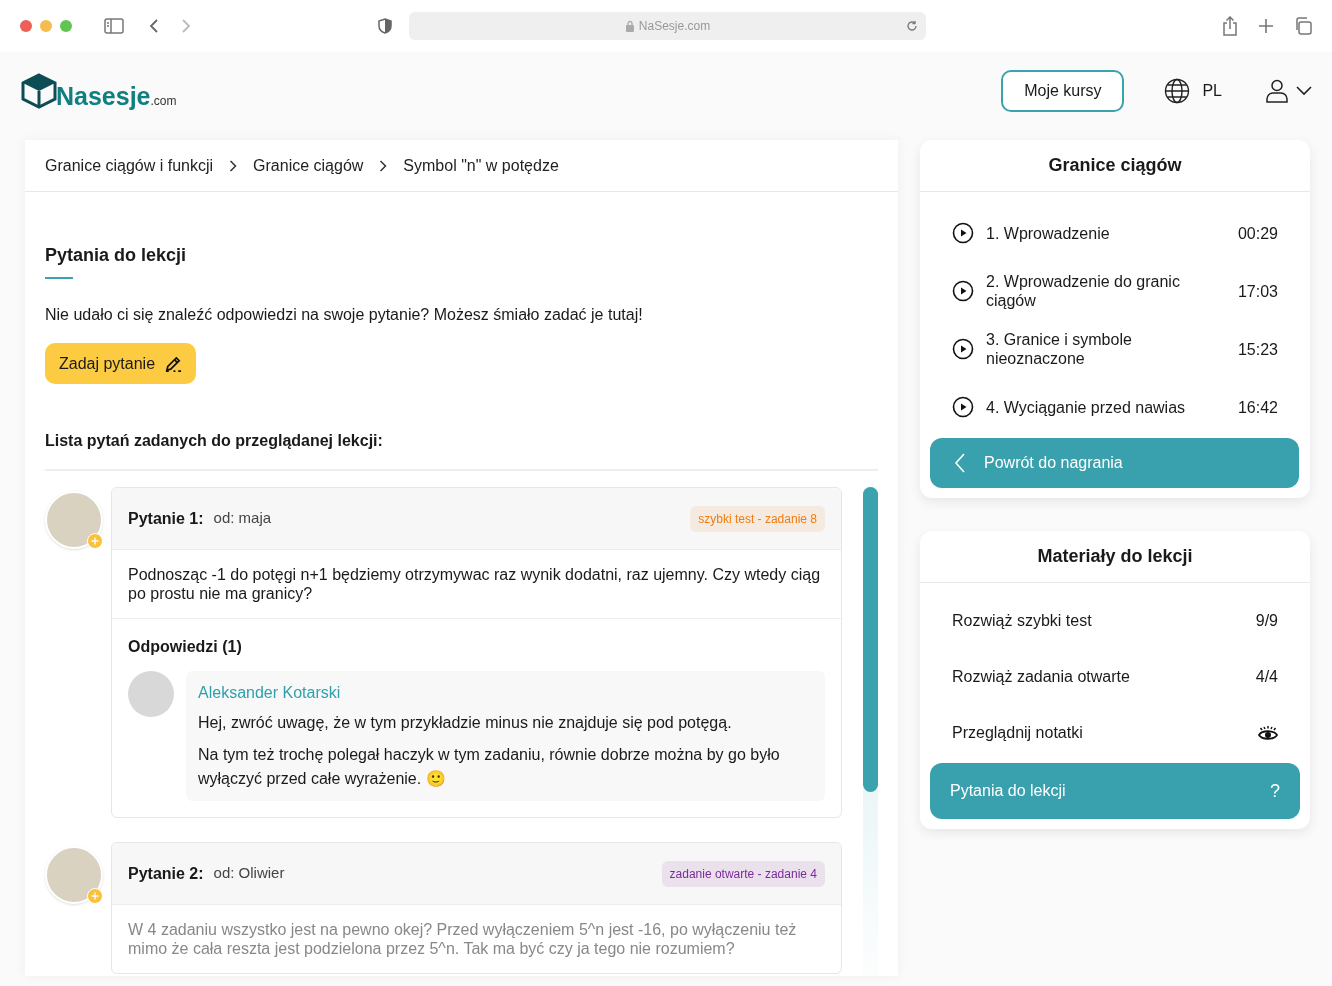 Image resolution: width=1332 pixels, height=986 pixels. What do you see at coordinates (114, 26) in the screenshot?
I see `sidebar-icon` at bounding box center [114, 26].